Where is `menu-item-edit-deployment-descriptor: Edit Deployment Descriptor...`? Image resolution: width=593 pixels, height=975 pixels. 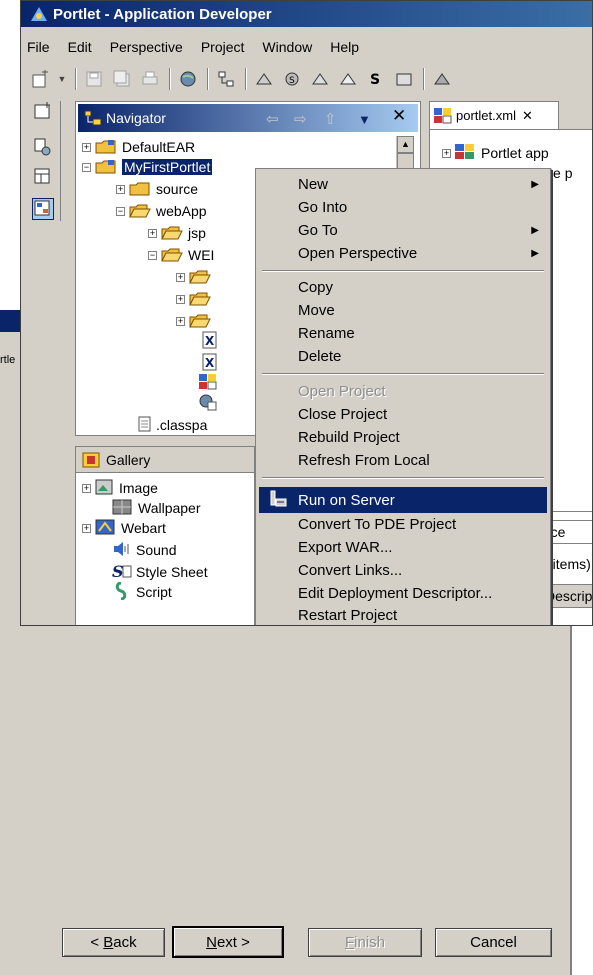 menu-item-edit-deployment-descriptor: Edit Deployment Descriptor... is located at coordinates (403, 593).